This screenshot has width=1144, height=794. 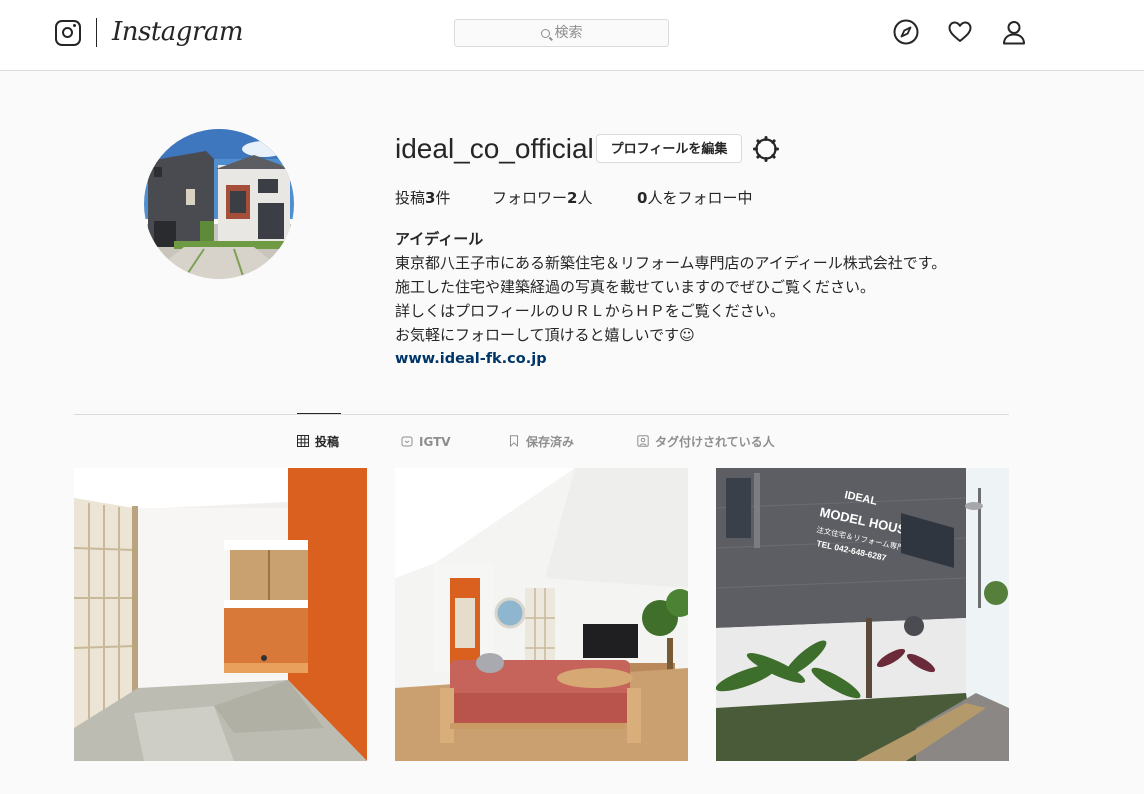 I want to click on grid-icon, so click(x=303, y=441).